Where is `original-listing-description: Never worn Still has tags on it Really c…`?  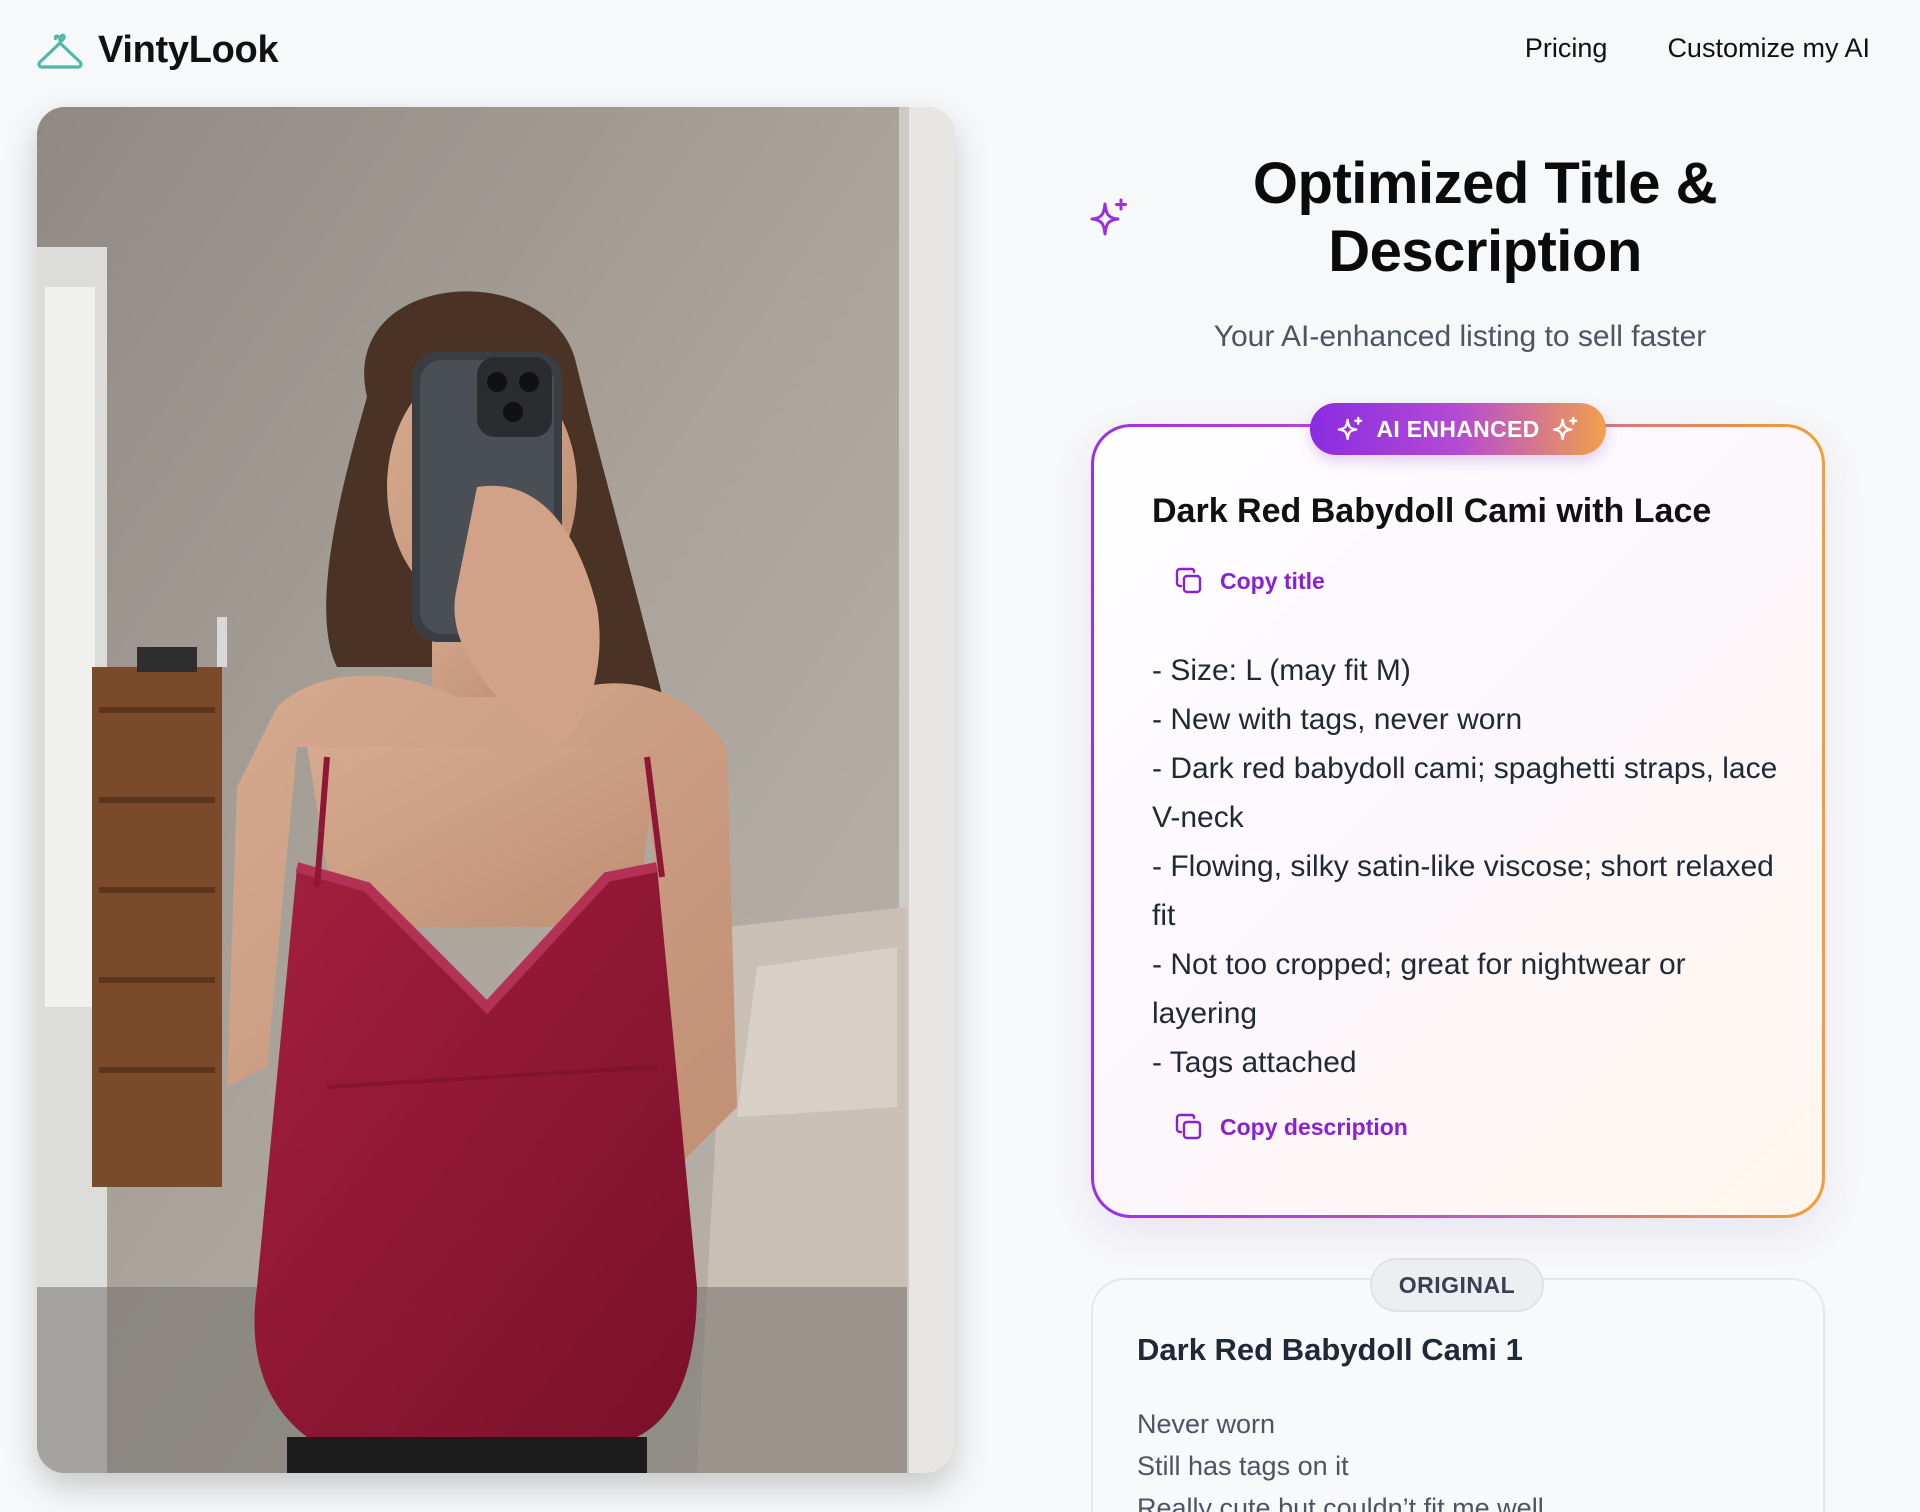 original-listing-description: Never worn Still has tags on it Really c… is located at coordinates (1457, 1457).